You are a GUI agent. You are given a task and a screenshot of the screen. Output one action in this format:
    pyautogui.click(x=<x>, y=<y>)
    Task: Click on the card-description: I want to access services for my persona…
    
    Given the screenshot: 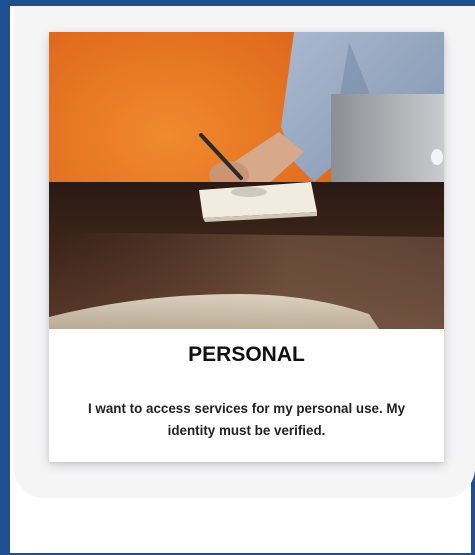 What is the action you would take?
    pyautogui.click(x=246, y=419)
    